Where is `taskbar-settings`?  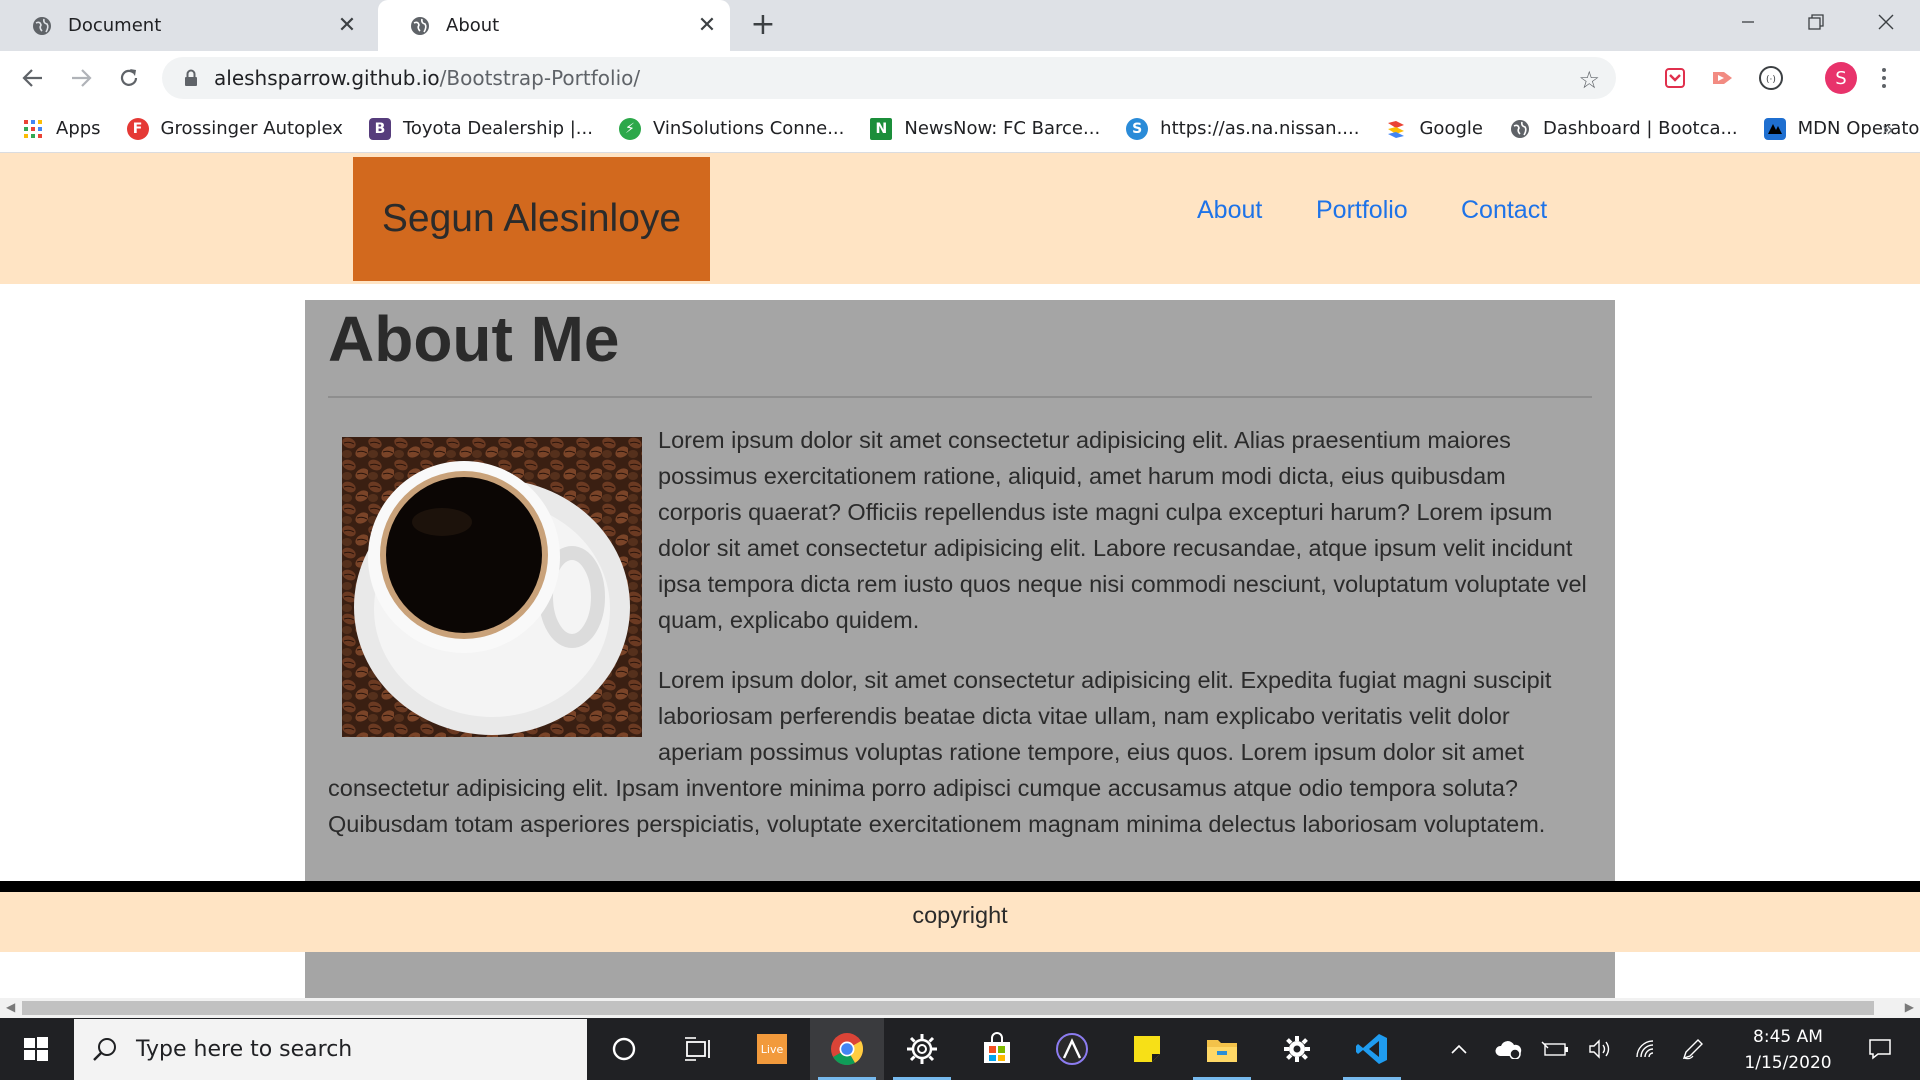 taskbar-settings is located at coordinates (1297, 1049).